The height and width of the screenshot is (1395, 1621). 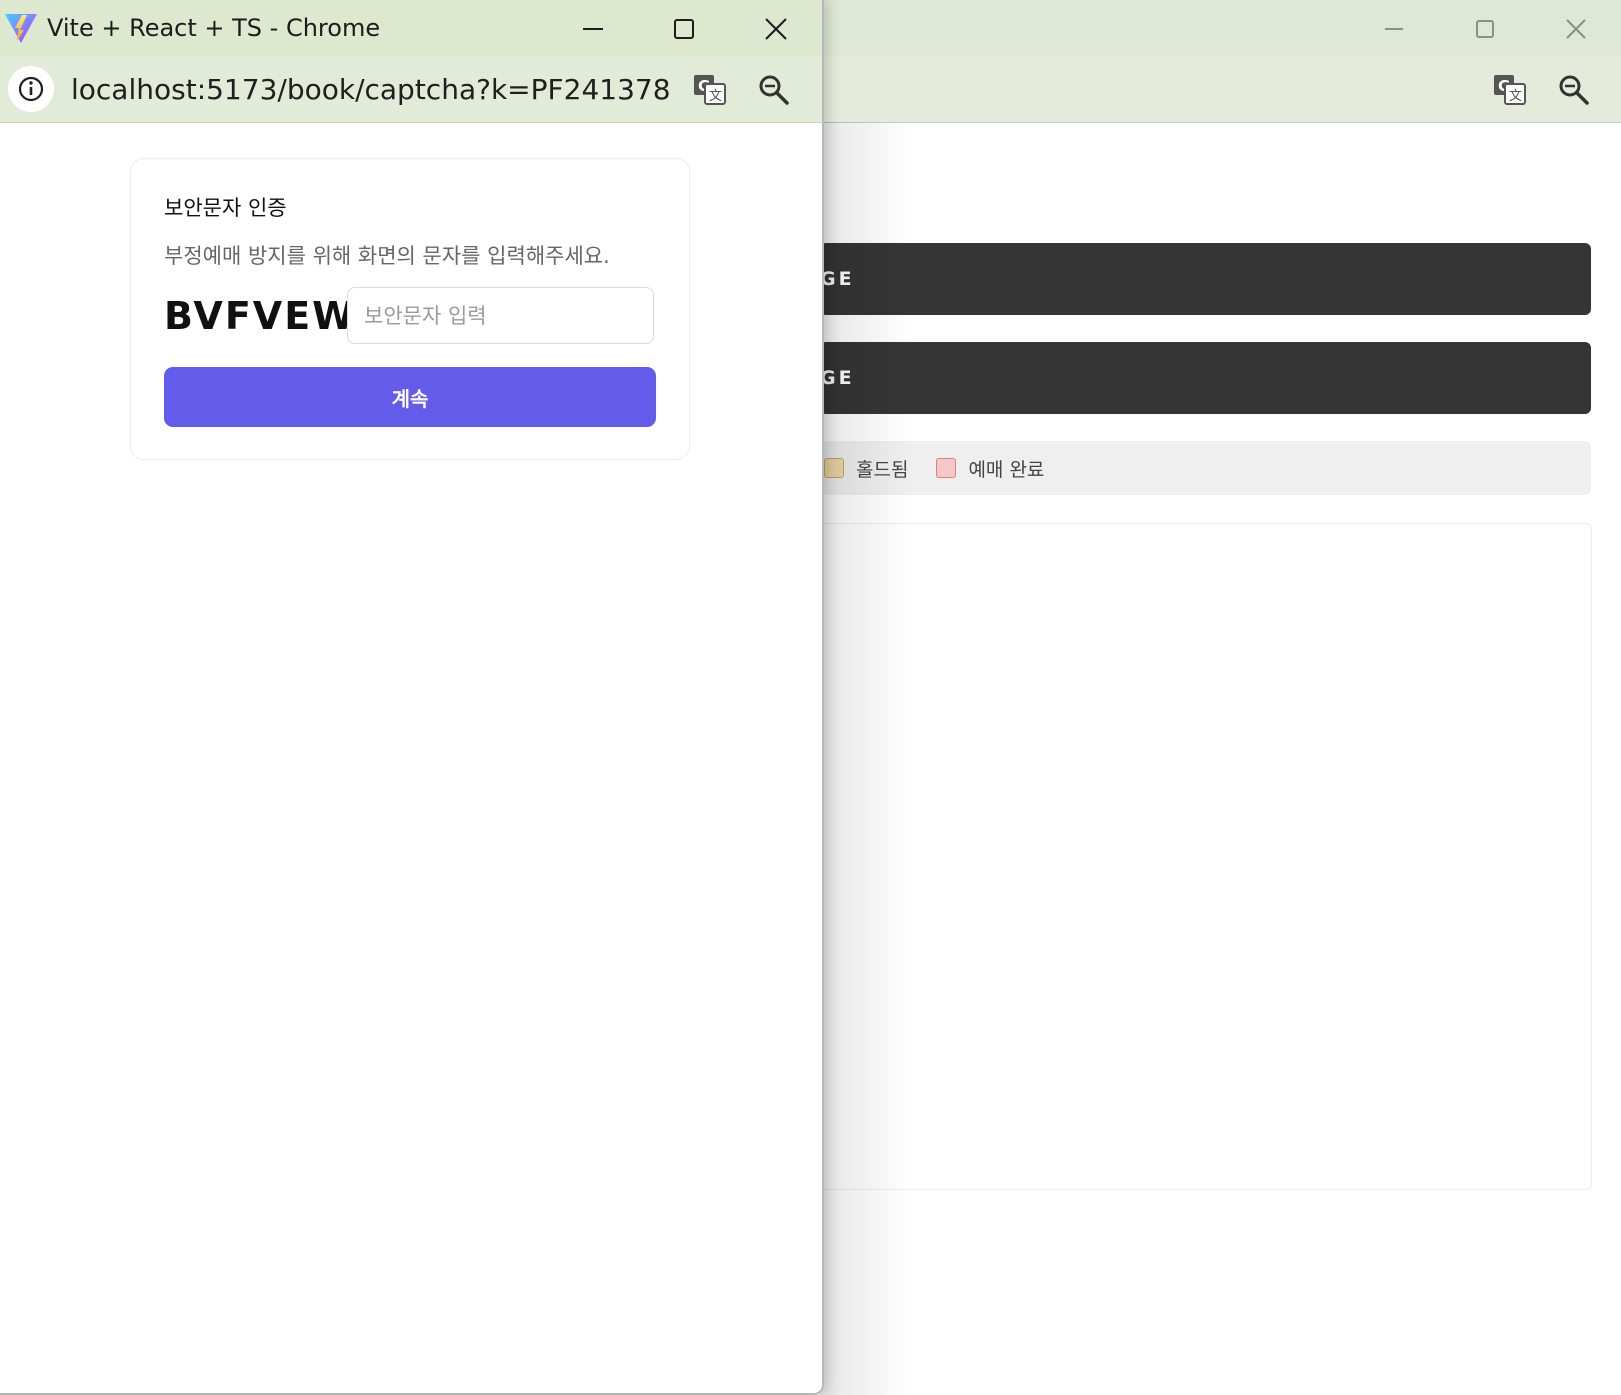 I want to click on popup-titlebar: Vite + React + TS - Chrome, so click(x=411, y=28).